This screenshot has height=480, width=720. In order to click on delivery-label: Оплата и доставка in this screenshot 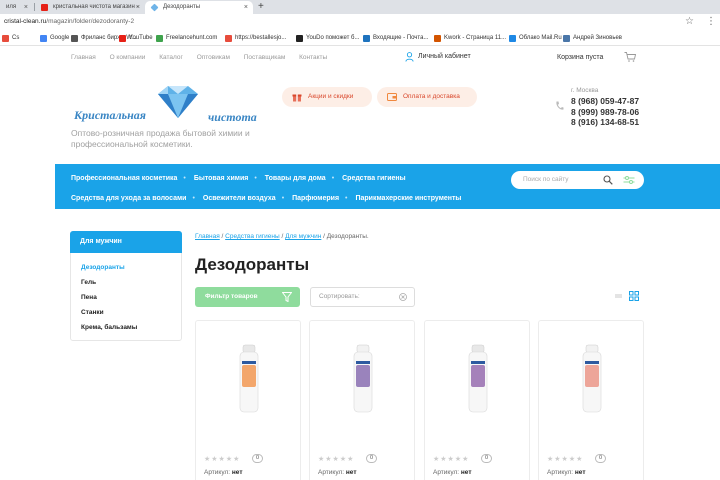, I will do `click(431, 96)`.